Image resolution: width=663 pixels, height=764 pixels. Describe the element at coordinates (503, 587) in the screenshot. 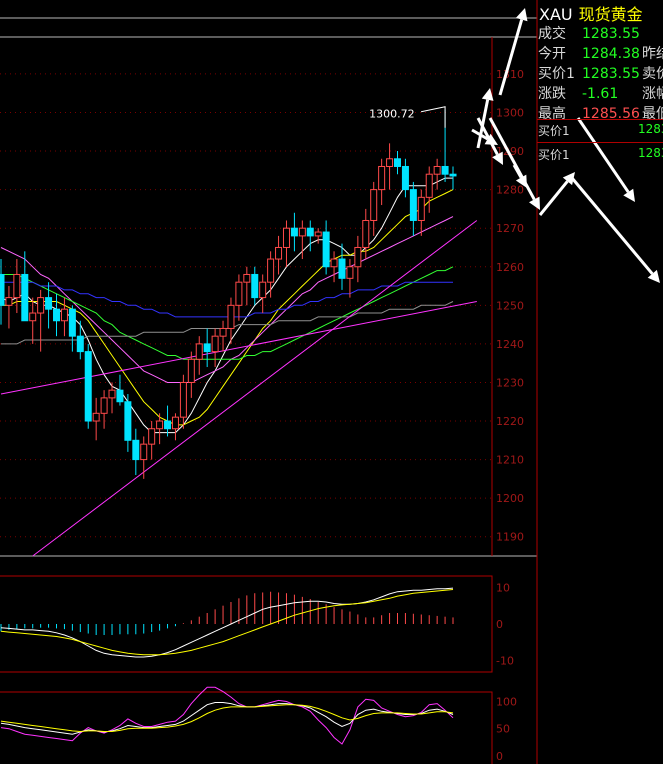

I see `macd-tick-label: 10` at that location.